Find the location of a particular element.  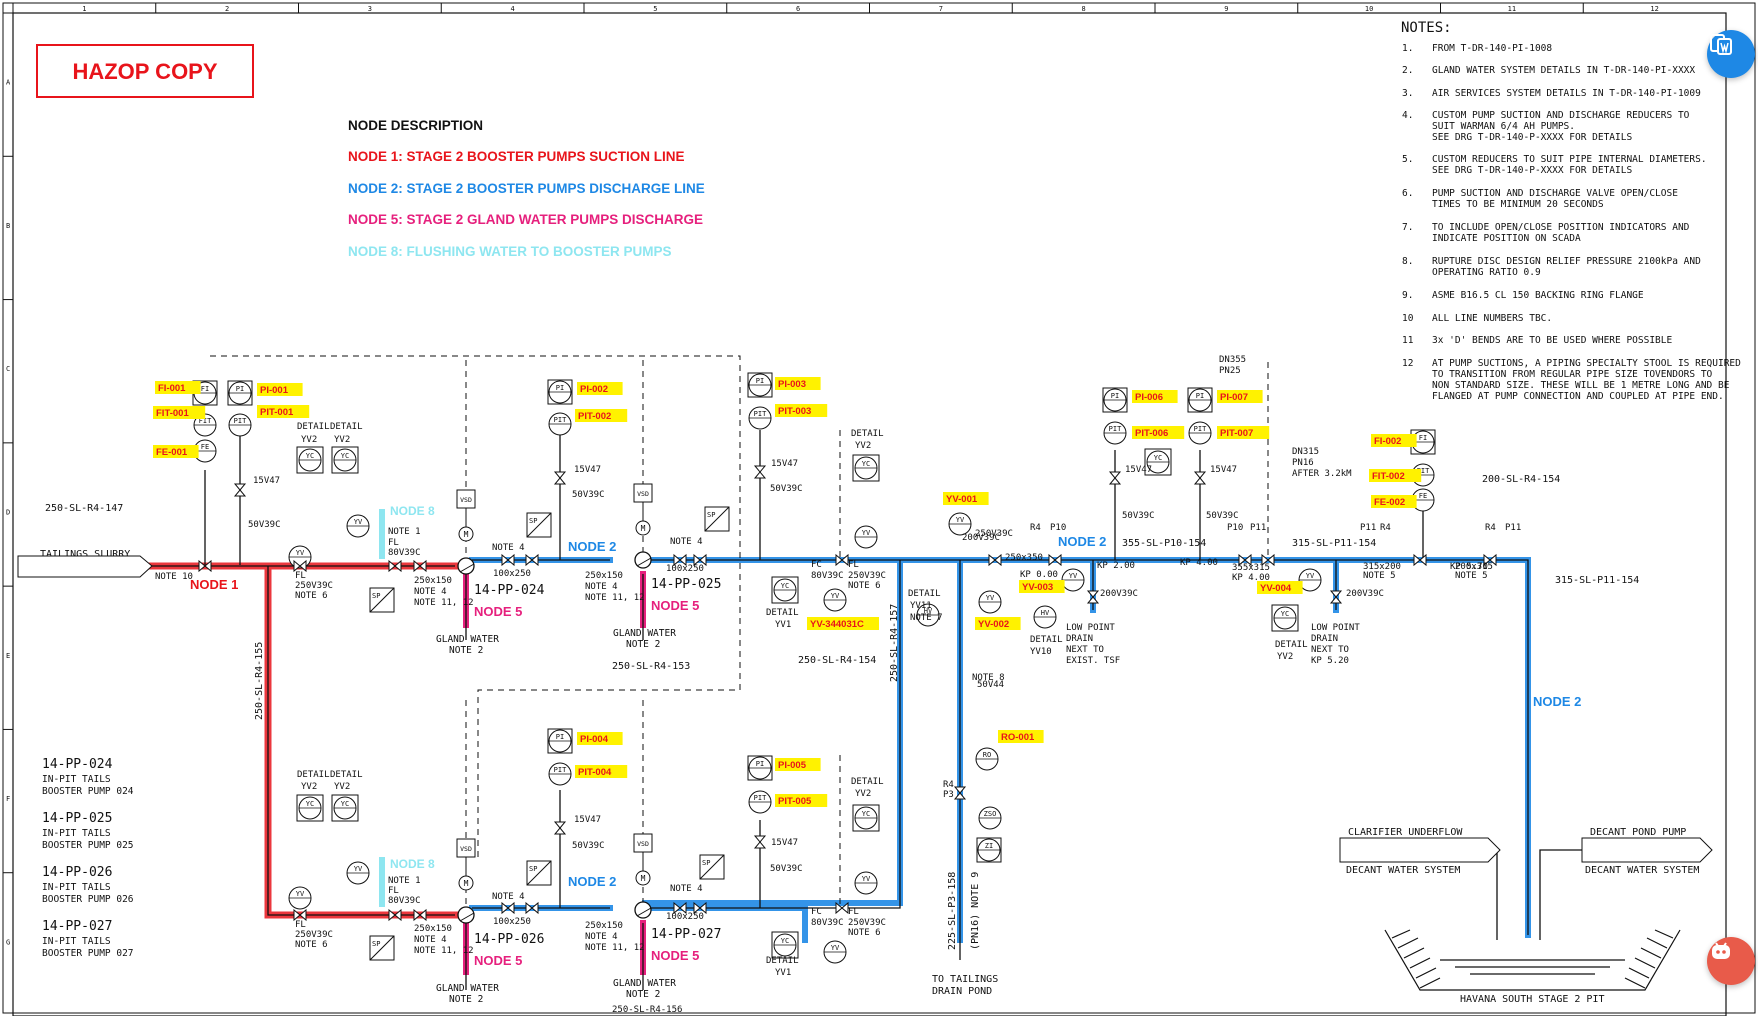

diagram-label: 355x315 is located at coordinates (1251, 568).